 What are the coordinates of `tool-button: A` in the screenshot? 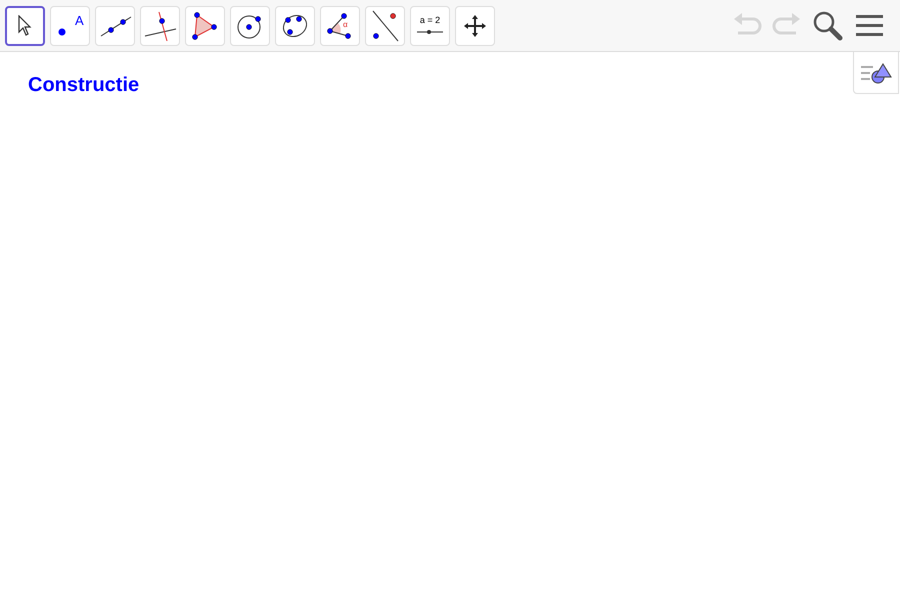 It's located at (70, 26).